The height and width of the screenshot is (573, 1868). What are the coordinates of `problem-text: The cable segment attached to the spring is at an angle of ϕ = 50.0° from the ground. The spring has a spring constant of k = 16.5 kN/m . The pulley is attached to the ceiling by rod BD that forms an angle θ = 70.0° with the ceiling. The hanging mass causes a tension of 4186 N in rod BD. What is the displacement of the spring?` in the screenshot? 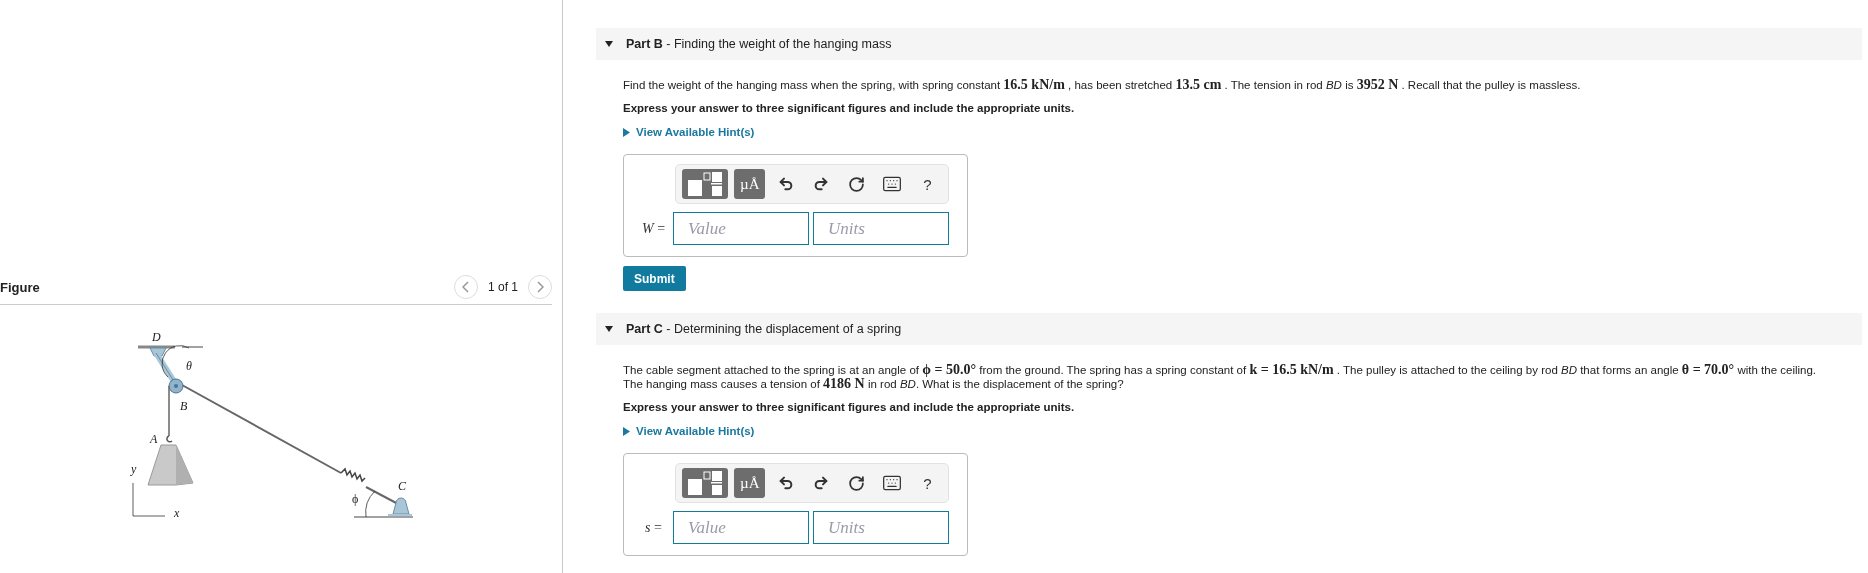 It's located at (1220, 377).